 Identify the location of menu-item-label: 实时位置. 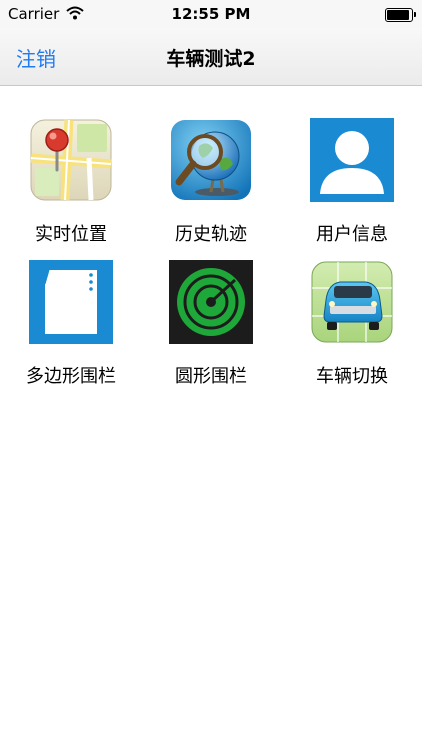
(71, 234).